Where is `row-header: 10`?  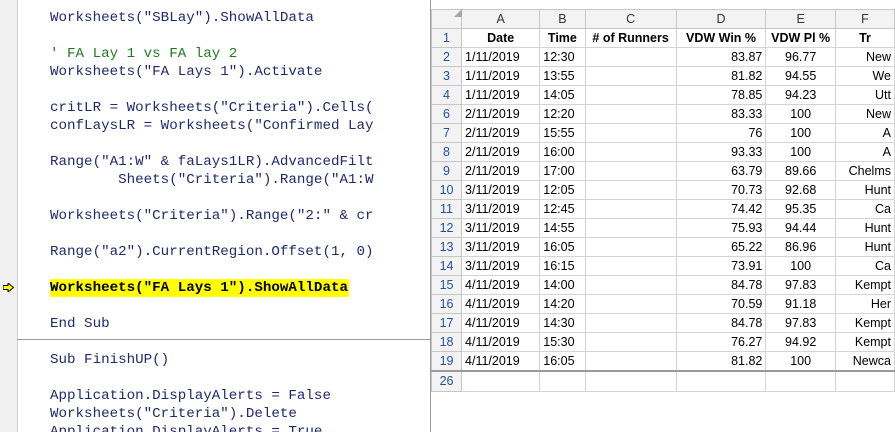 row-header: 10 is located at coordinates (447, 190).